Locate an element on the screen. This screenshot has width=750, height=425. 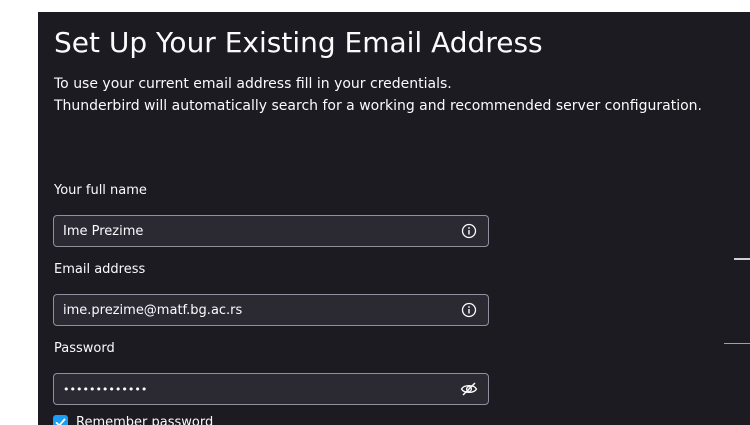
email-field: ime.prezime@matf.bg.ac.rs is located at coordinates (271, 310).